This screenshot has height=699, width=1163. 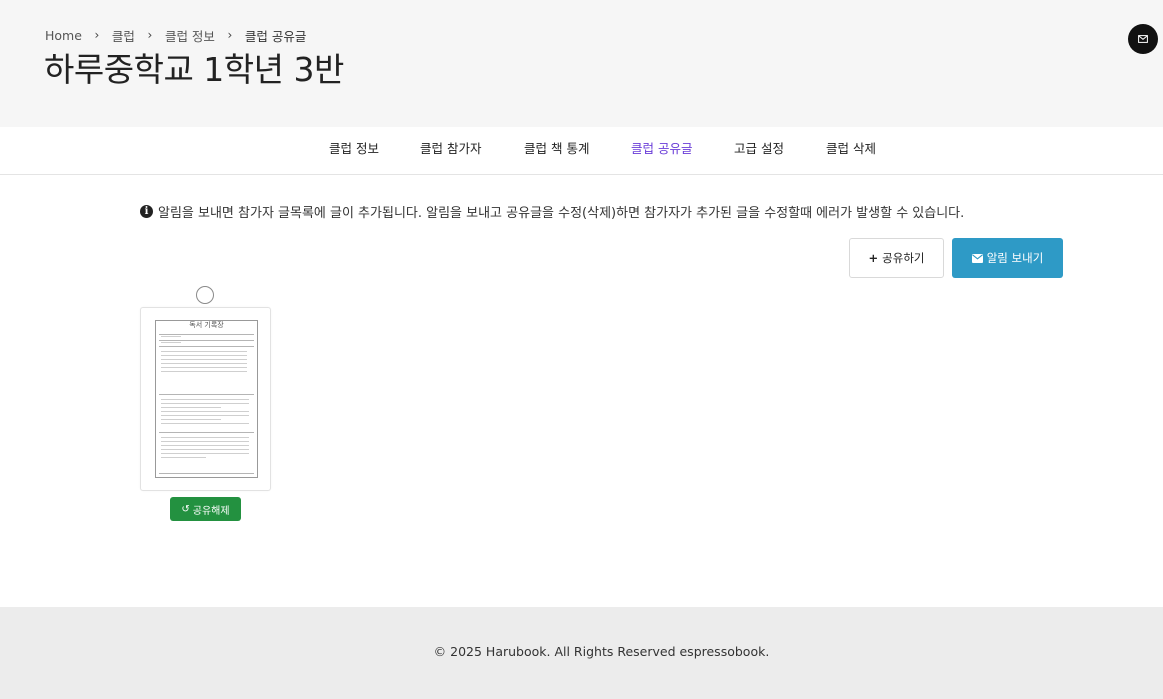 I want to click on info-circle-icon: i, so click(x=146, y=211).